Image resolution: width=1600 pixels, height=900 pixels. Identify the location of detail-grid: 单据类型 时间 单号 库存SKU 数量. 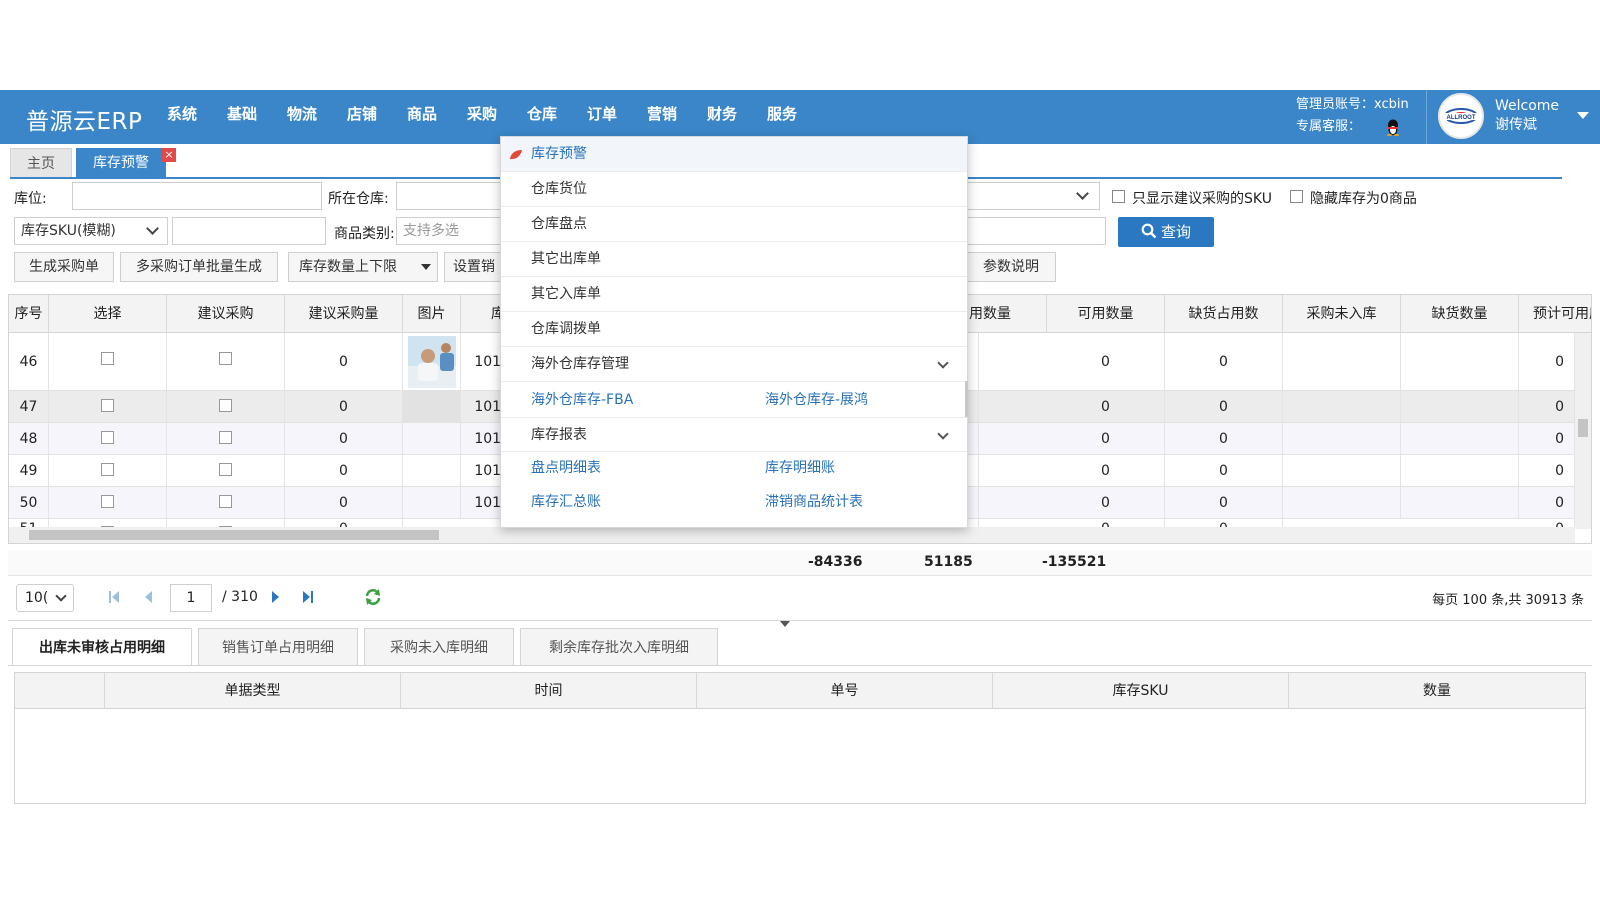
(800, 738).